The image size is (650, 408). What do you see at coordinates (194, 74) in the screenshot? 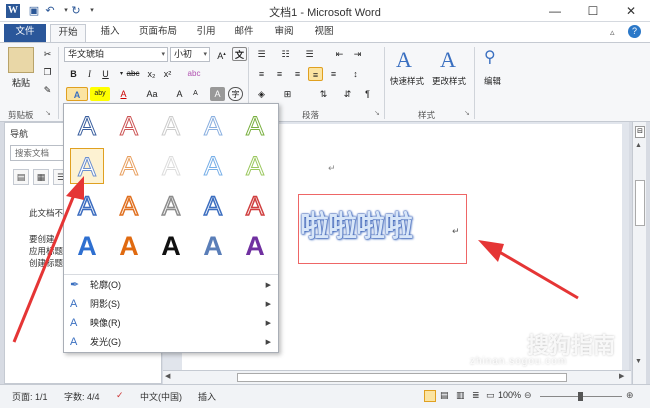
I see `clear-formatting-icon: abc` at bounding box center [194, 74].